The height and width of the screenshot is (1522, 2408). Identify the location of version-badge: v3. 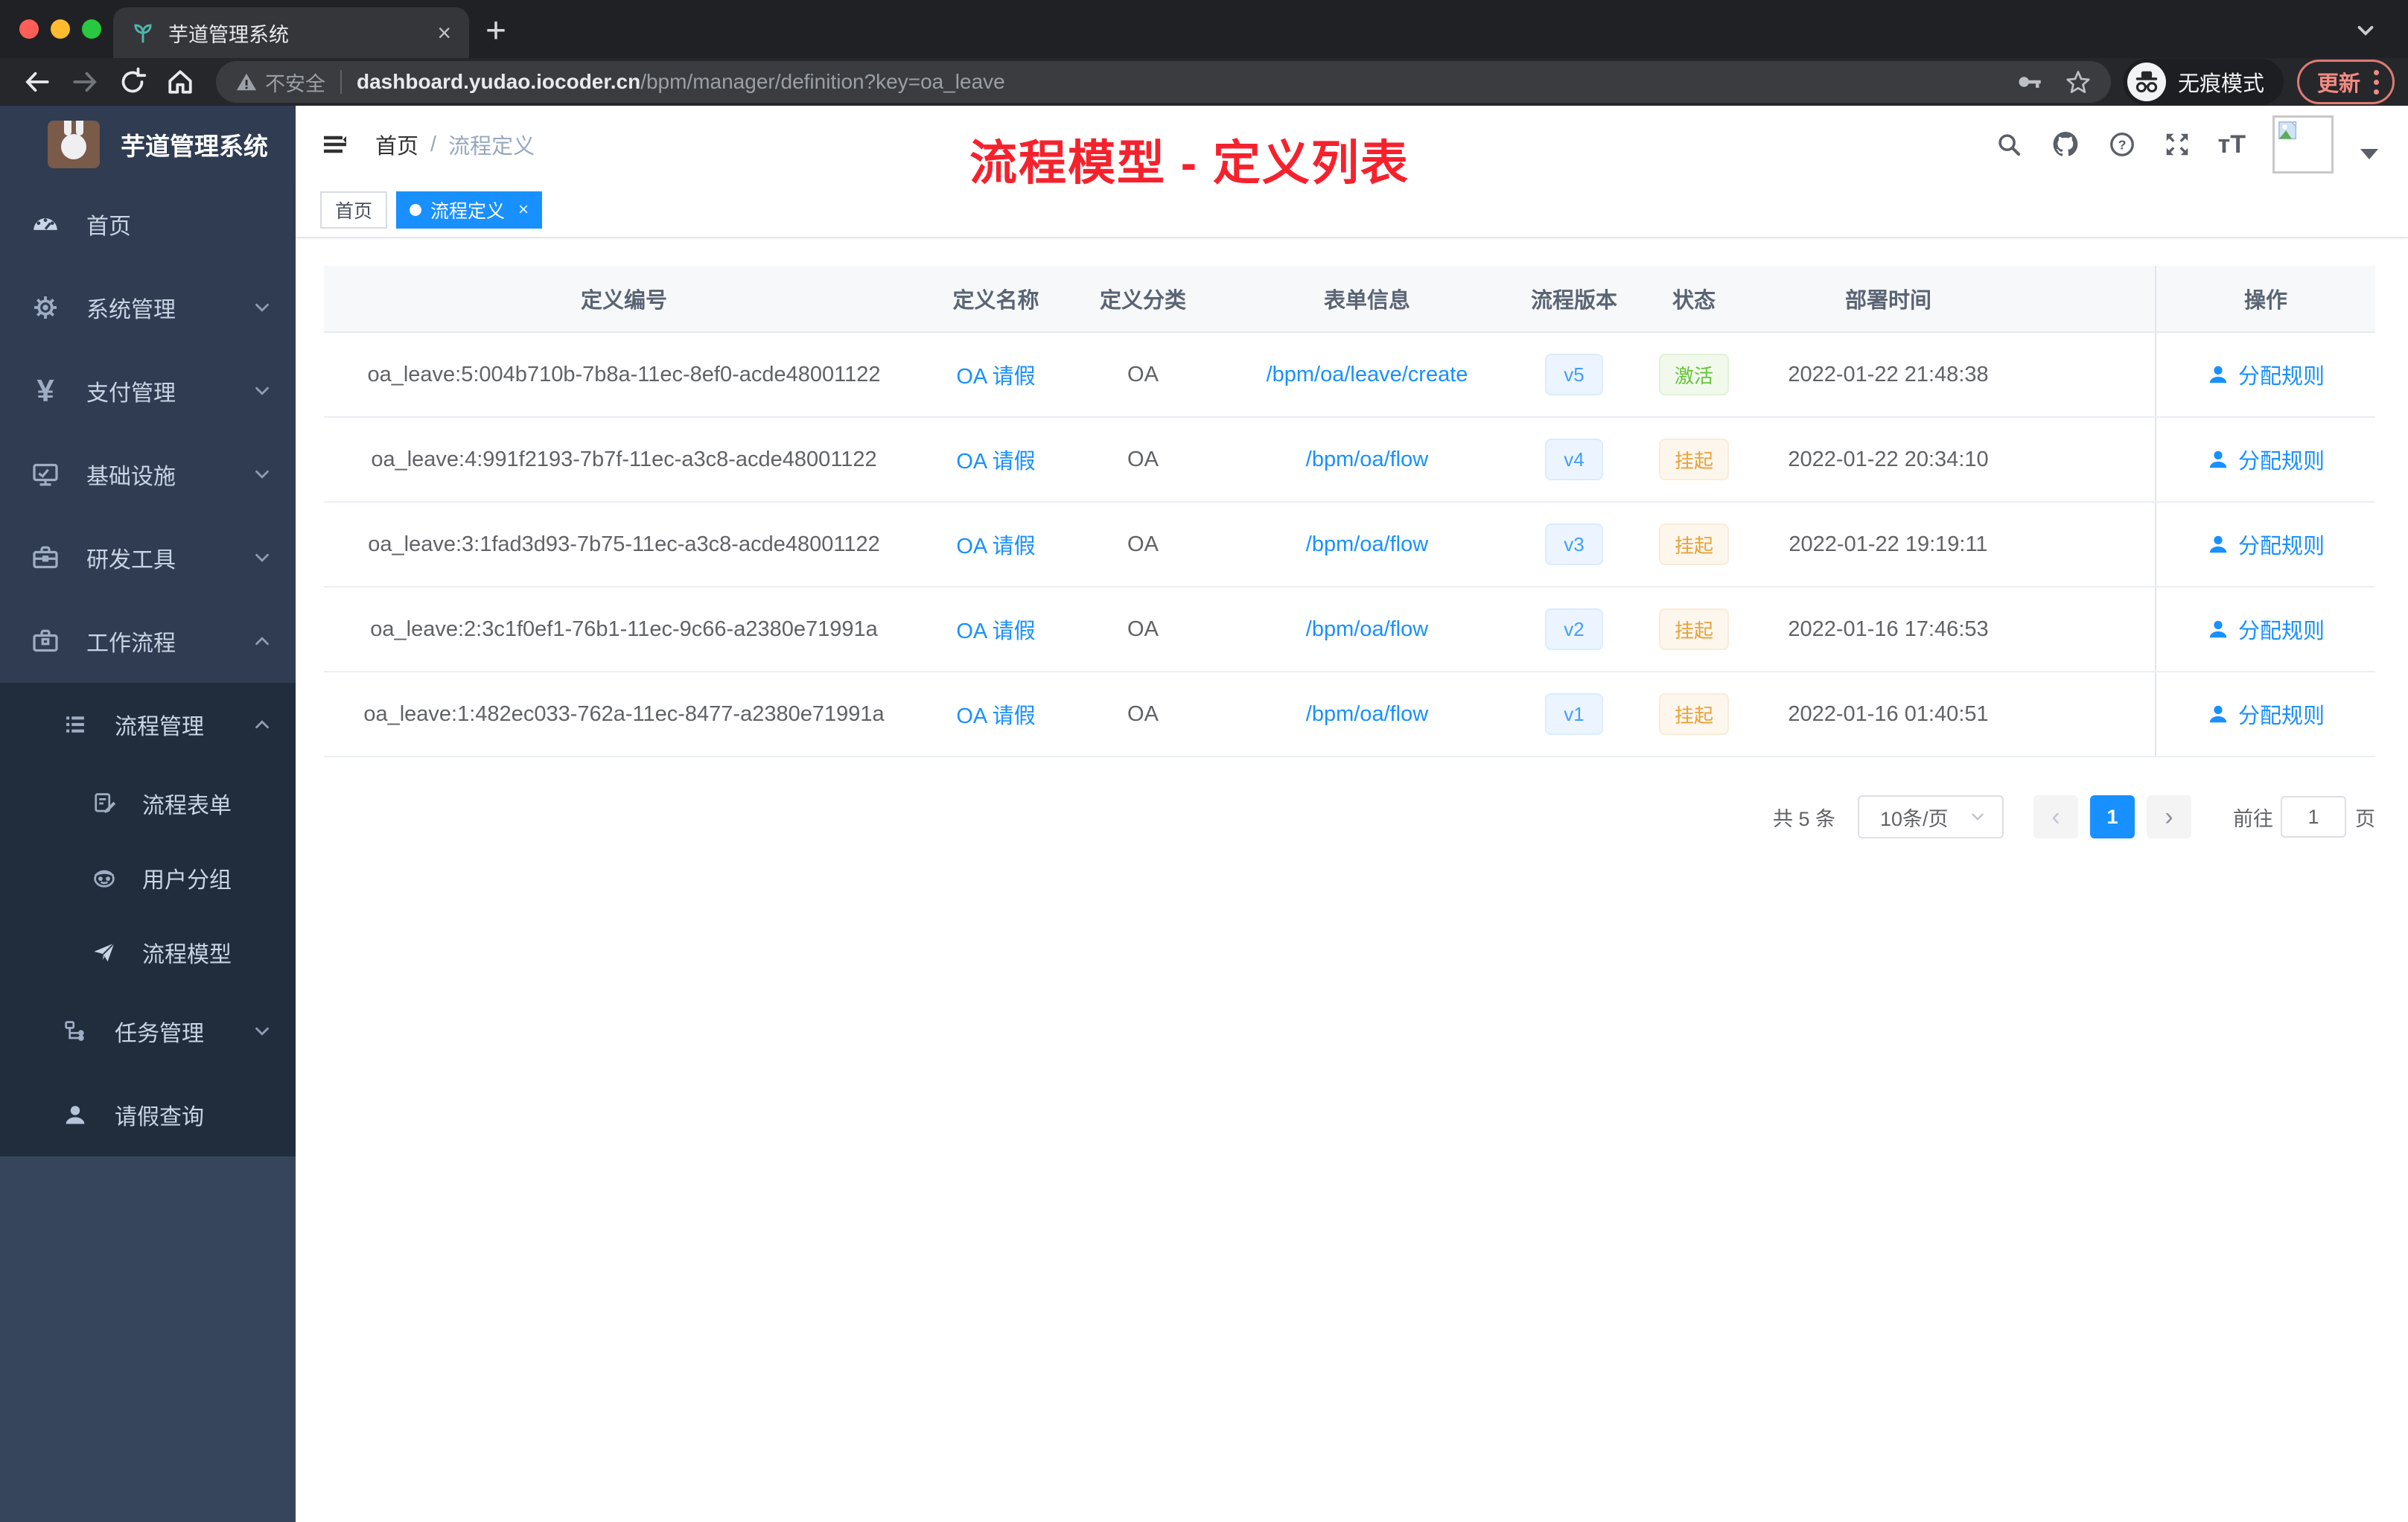
(1574, 544).